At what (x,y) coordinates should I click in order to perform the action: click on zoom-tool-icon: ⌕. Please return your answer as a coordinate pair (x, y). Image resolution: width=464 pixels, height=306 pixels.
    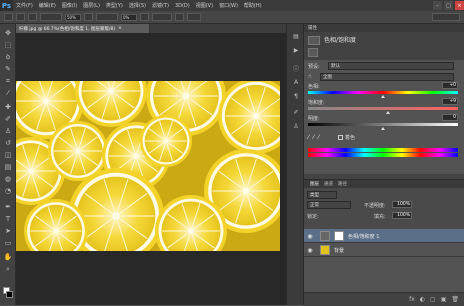
    Looking at the image, I should click on (8, 269).